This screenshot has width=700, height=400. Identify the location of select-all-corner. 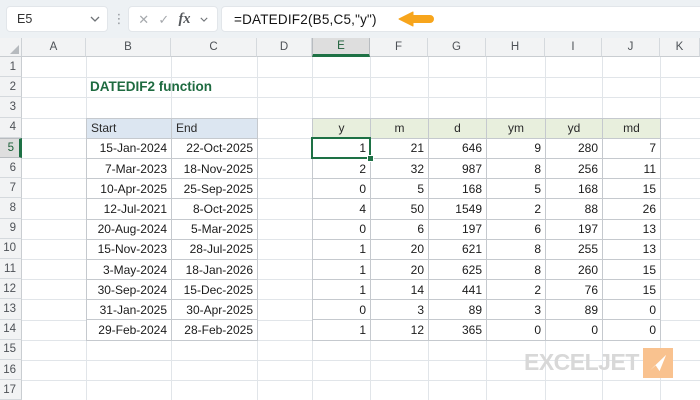
(11, 47).